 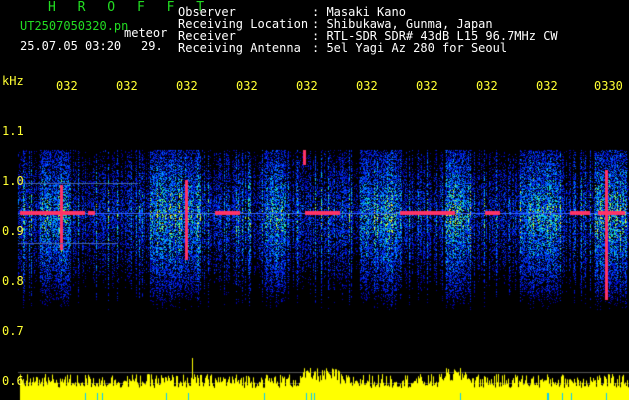 I want to click on frequency-unit-label: kHz, so click(x=13, y=81).